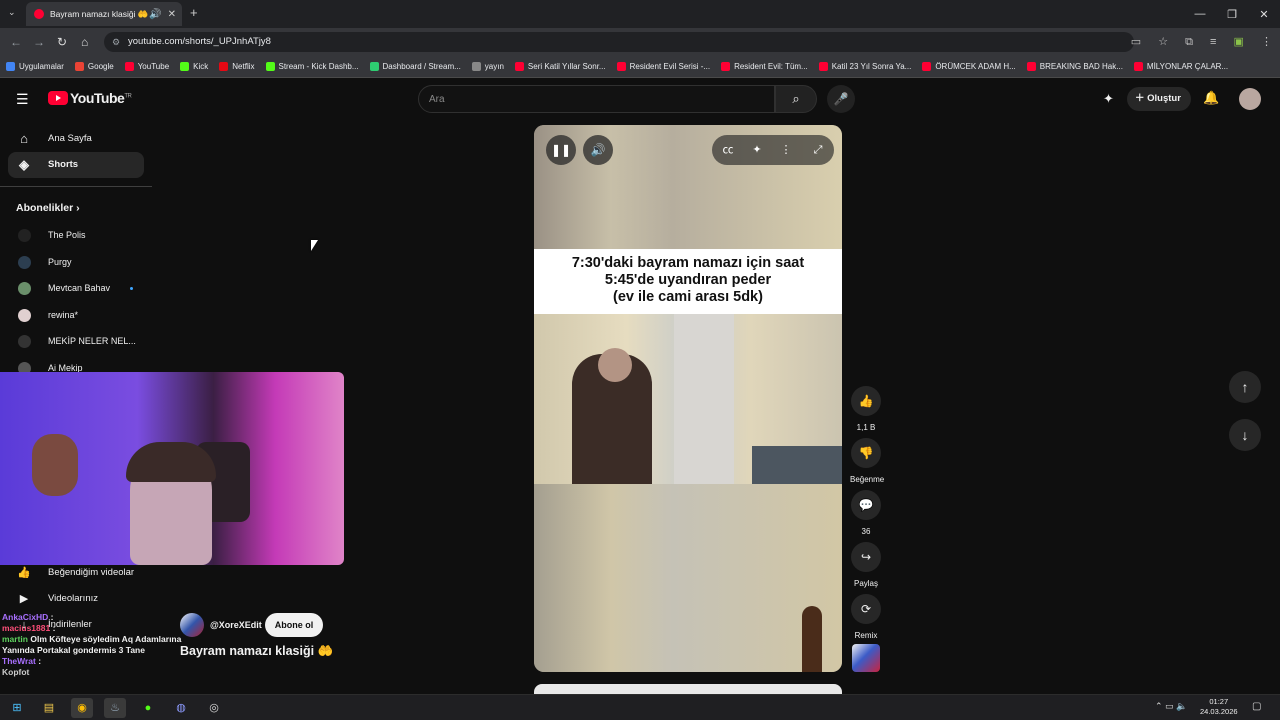 Image resolution: width=1280 pixels, height=720 pixels. I want to click on bookmark-item: yayın, so click(487, 66).